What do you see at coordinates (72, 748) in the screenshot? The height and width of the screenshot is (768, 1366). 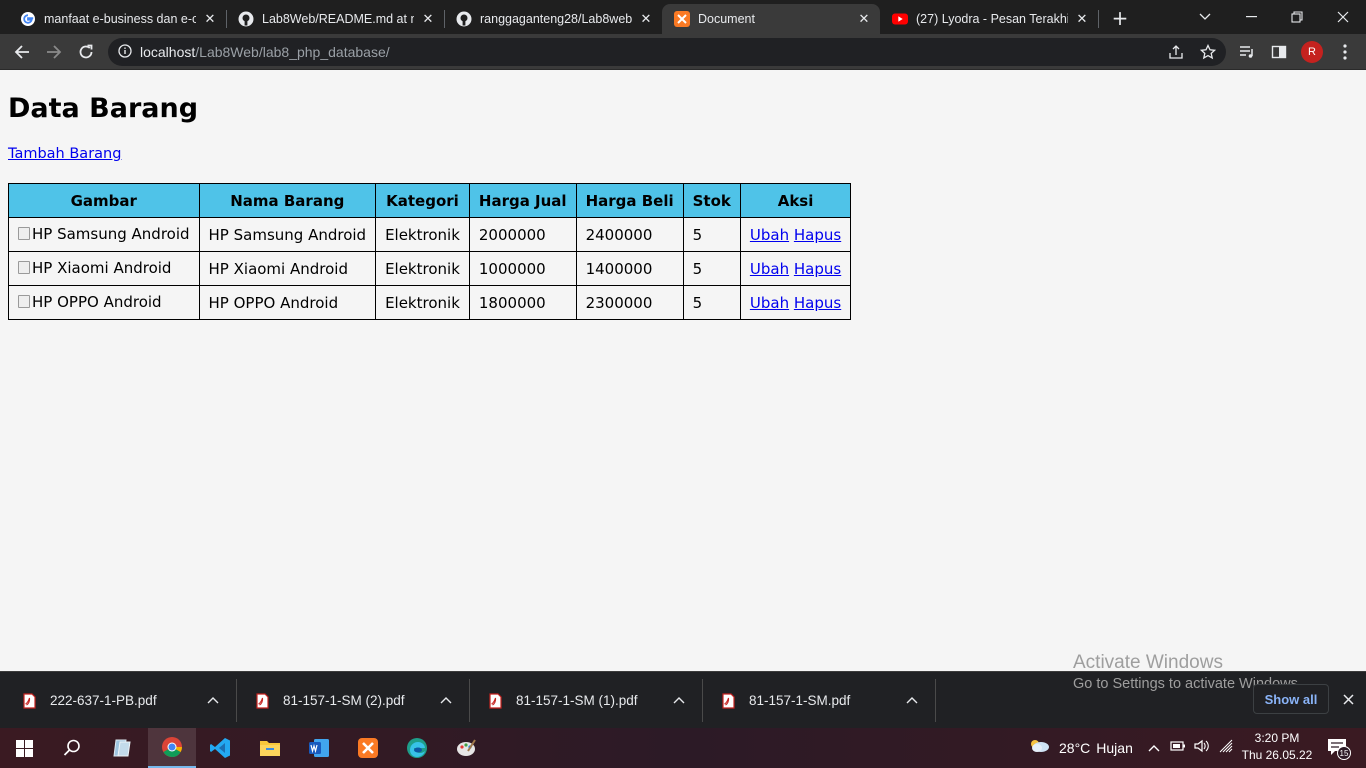 I see `search-icon` at bounding box center [72, 748].